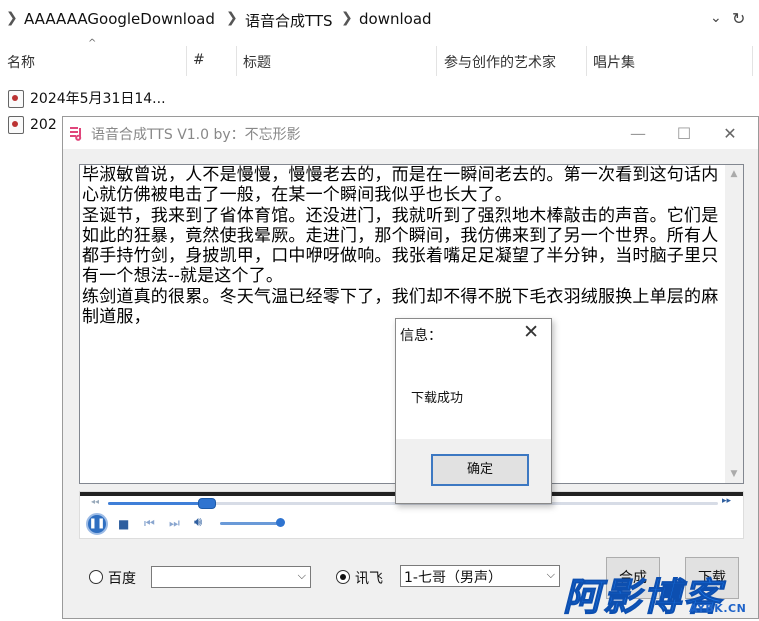 The image size is (759, 621). What do you see at coordinates (379, 60) in the screenshot?
I see `column-header-row: 名称 # 标题 参与创作的艺术家 唱片集` at bounding box center [379, 60].